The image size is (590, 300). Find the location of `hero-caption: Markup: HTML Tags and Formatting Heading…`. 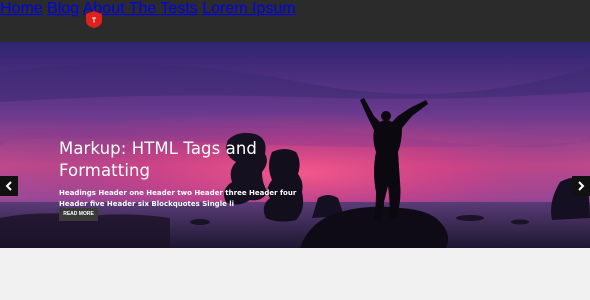

hero-caption: Markup: HTML Tags and Formatting Heading… is located at coordinates (189, 173).